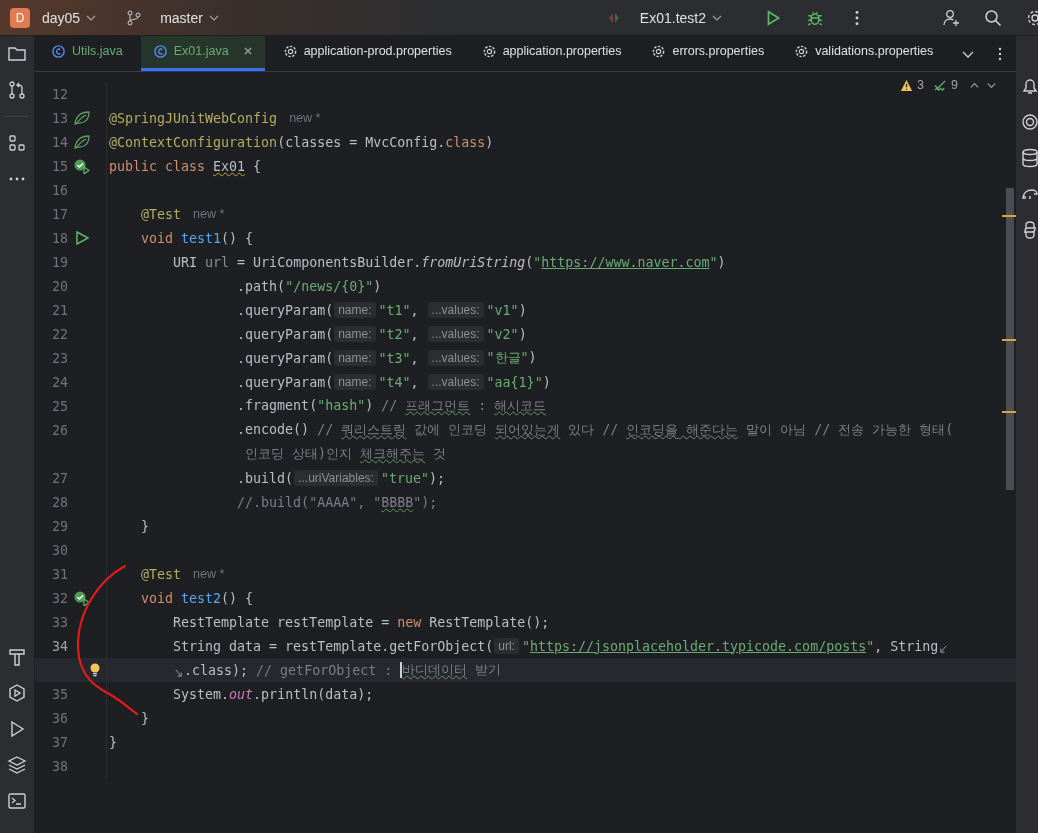 This screenshot has width=1038, height=833. Describe the element at coordinates (17, 54) in the screenshot. I see `folder-icon` at that location.